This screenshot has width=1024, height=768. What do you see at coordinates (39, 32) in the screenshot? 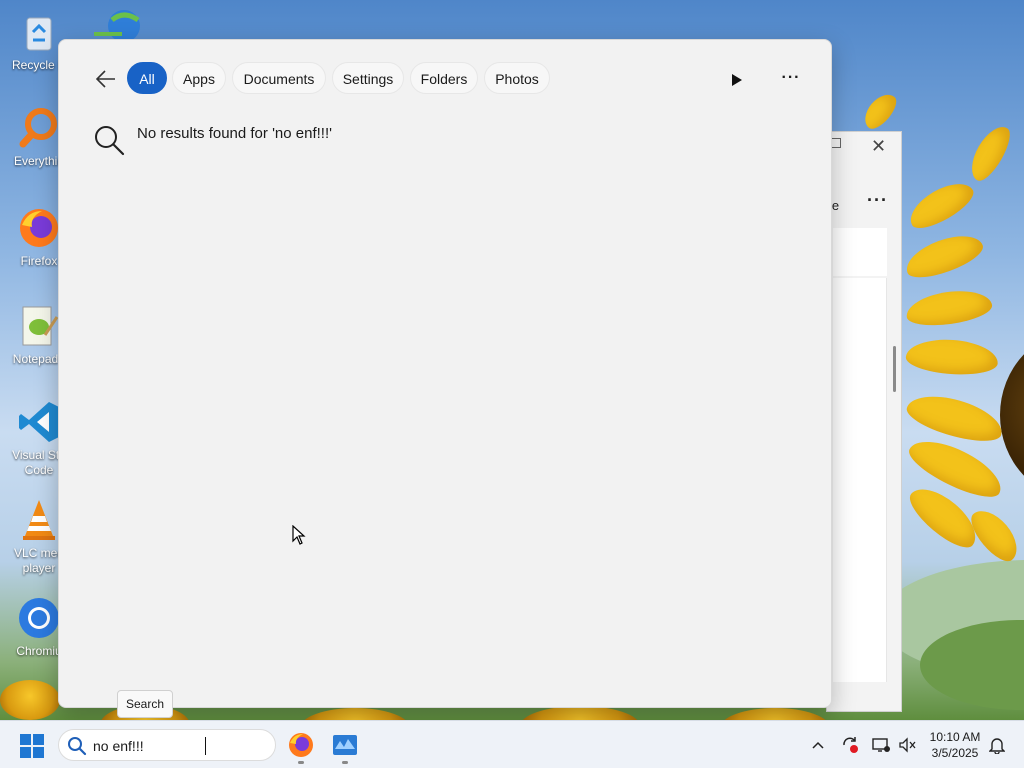
I see `recycle-bin-icon` at bounding box center [39, 32].